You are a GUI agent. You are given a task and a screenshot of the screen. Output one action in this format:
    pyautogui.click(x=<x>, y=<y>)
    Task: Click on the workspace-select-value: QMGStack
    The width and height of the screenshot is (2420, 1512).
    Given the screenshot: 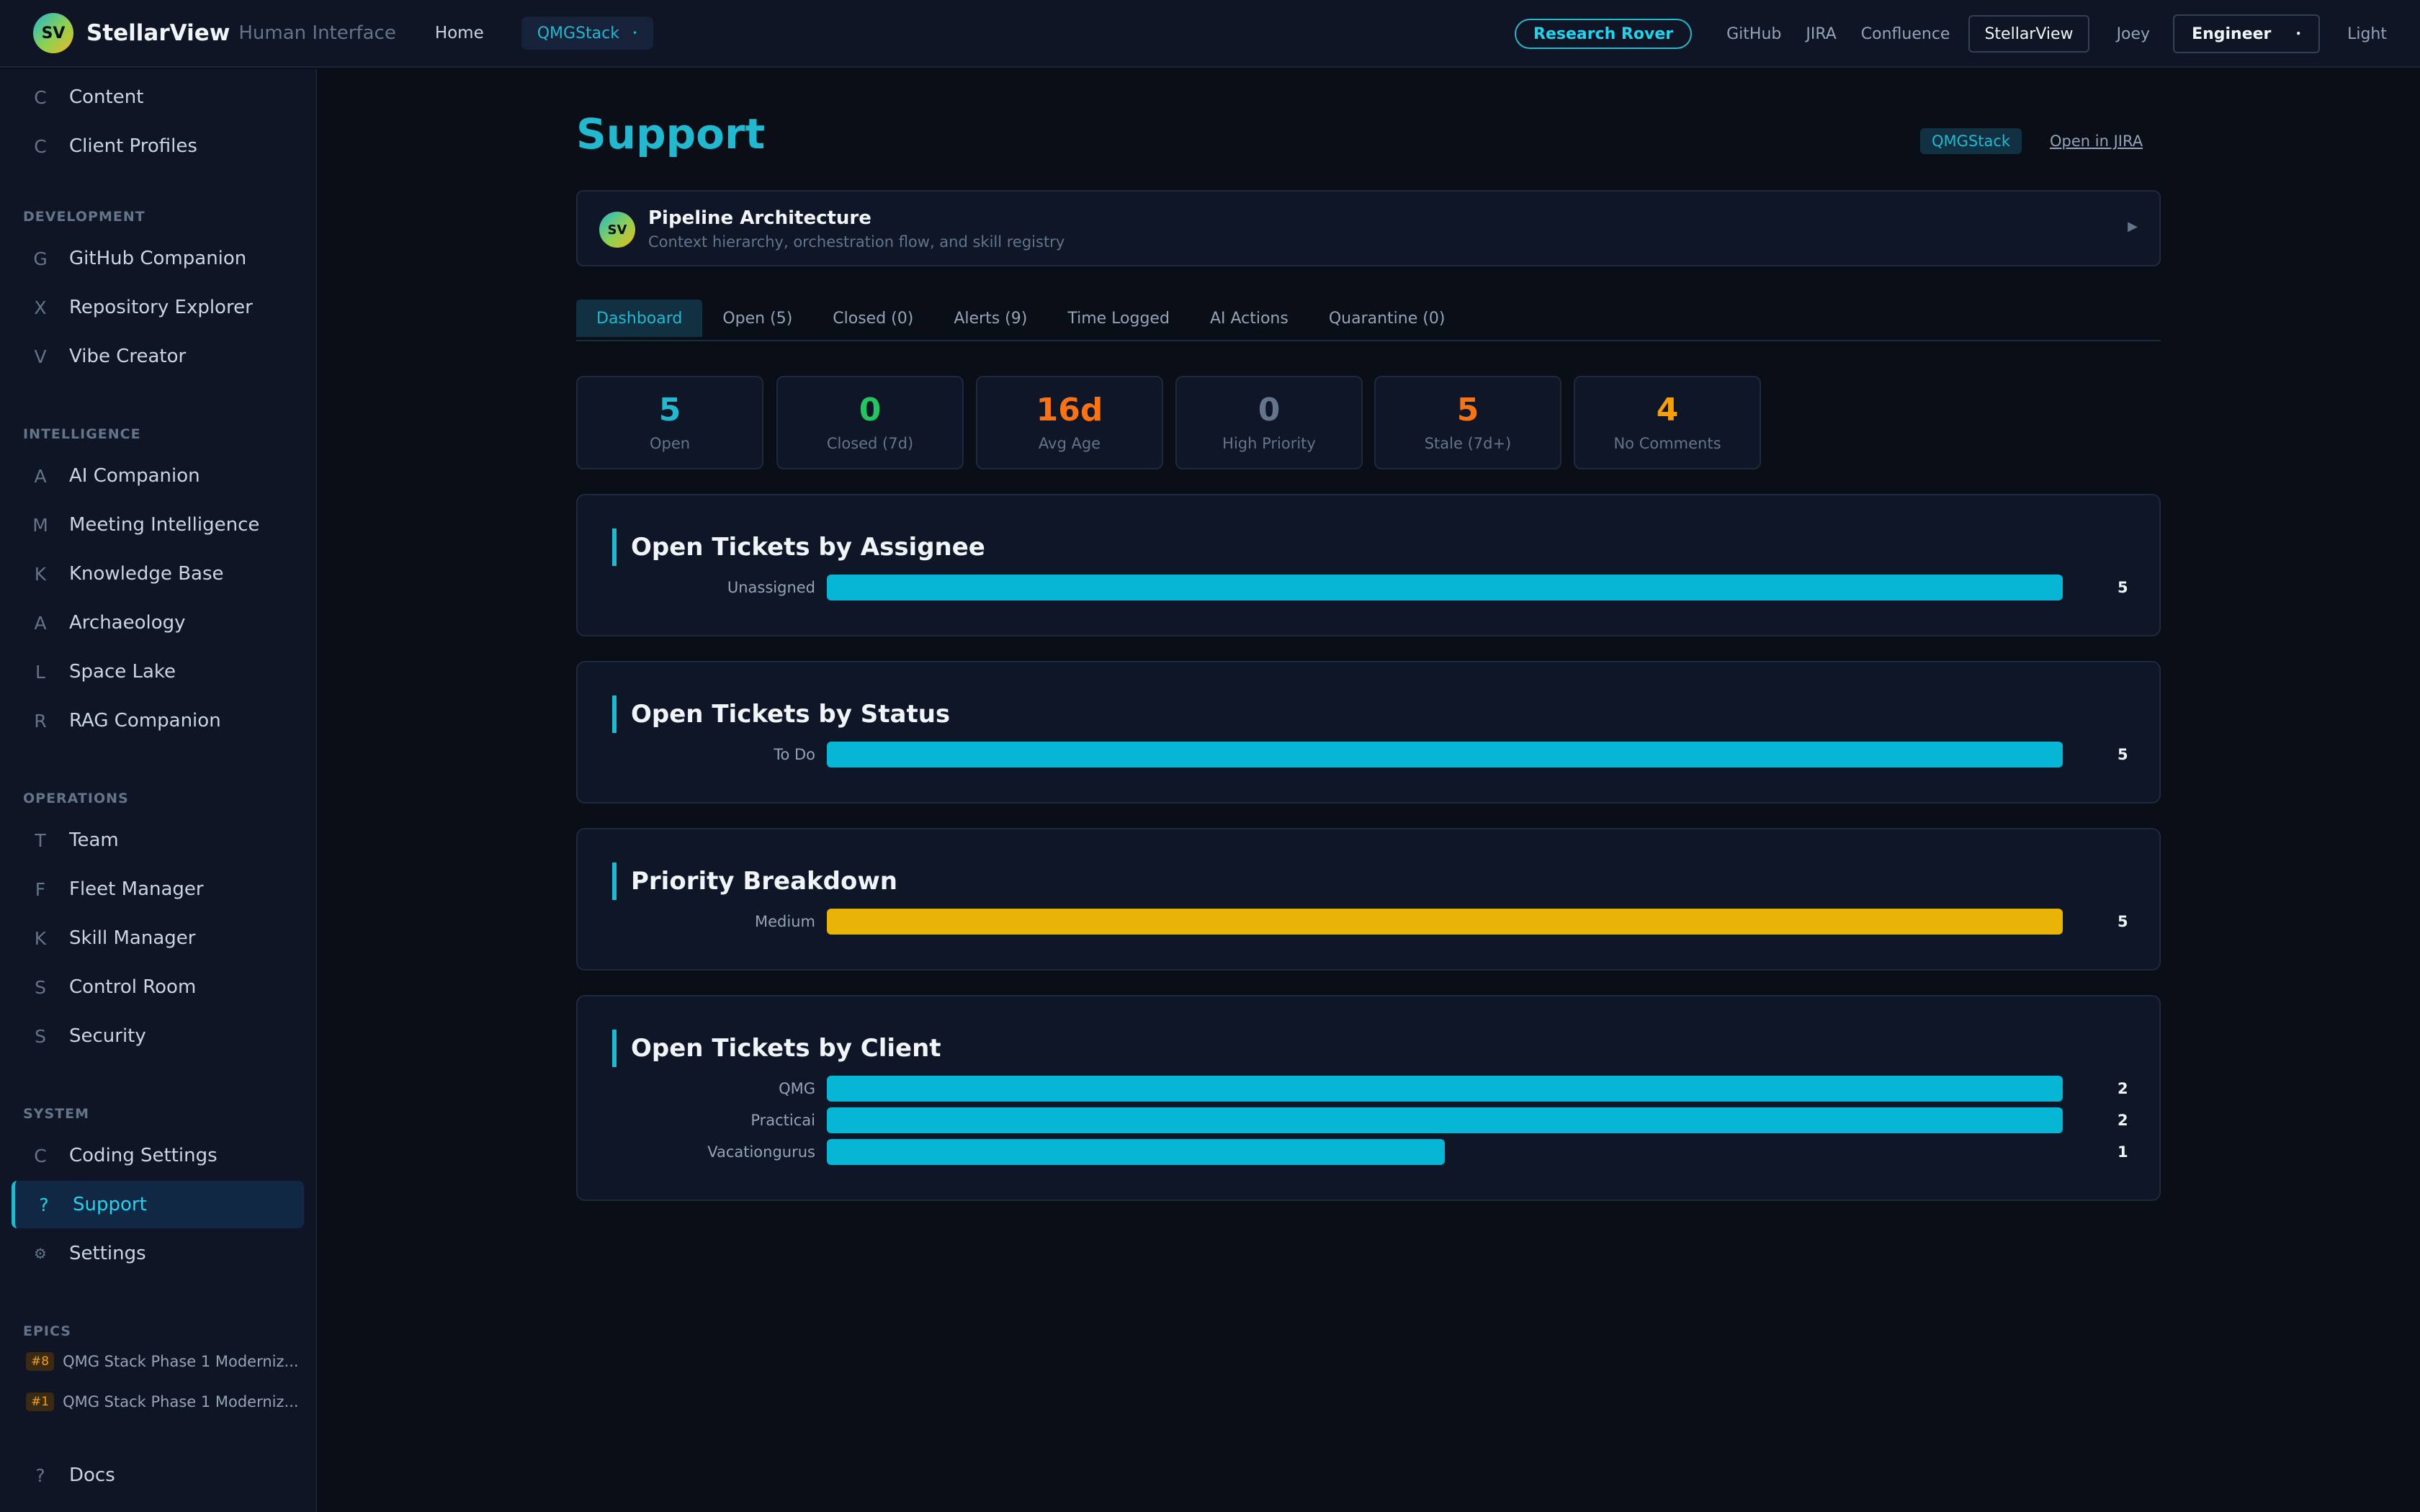 What is the action you would take?
    pyautogui.click(x=578, y=33)
    